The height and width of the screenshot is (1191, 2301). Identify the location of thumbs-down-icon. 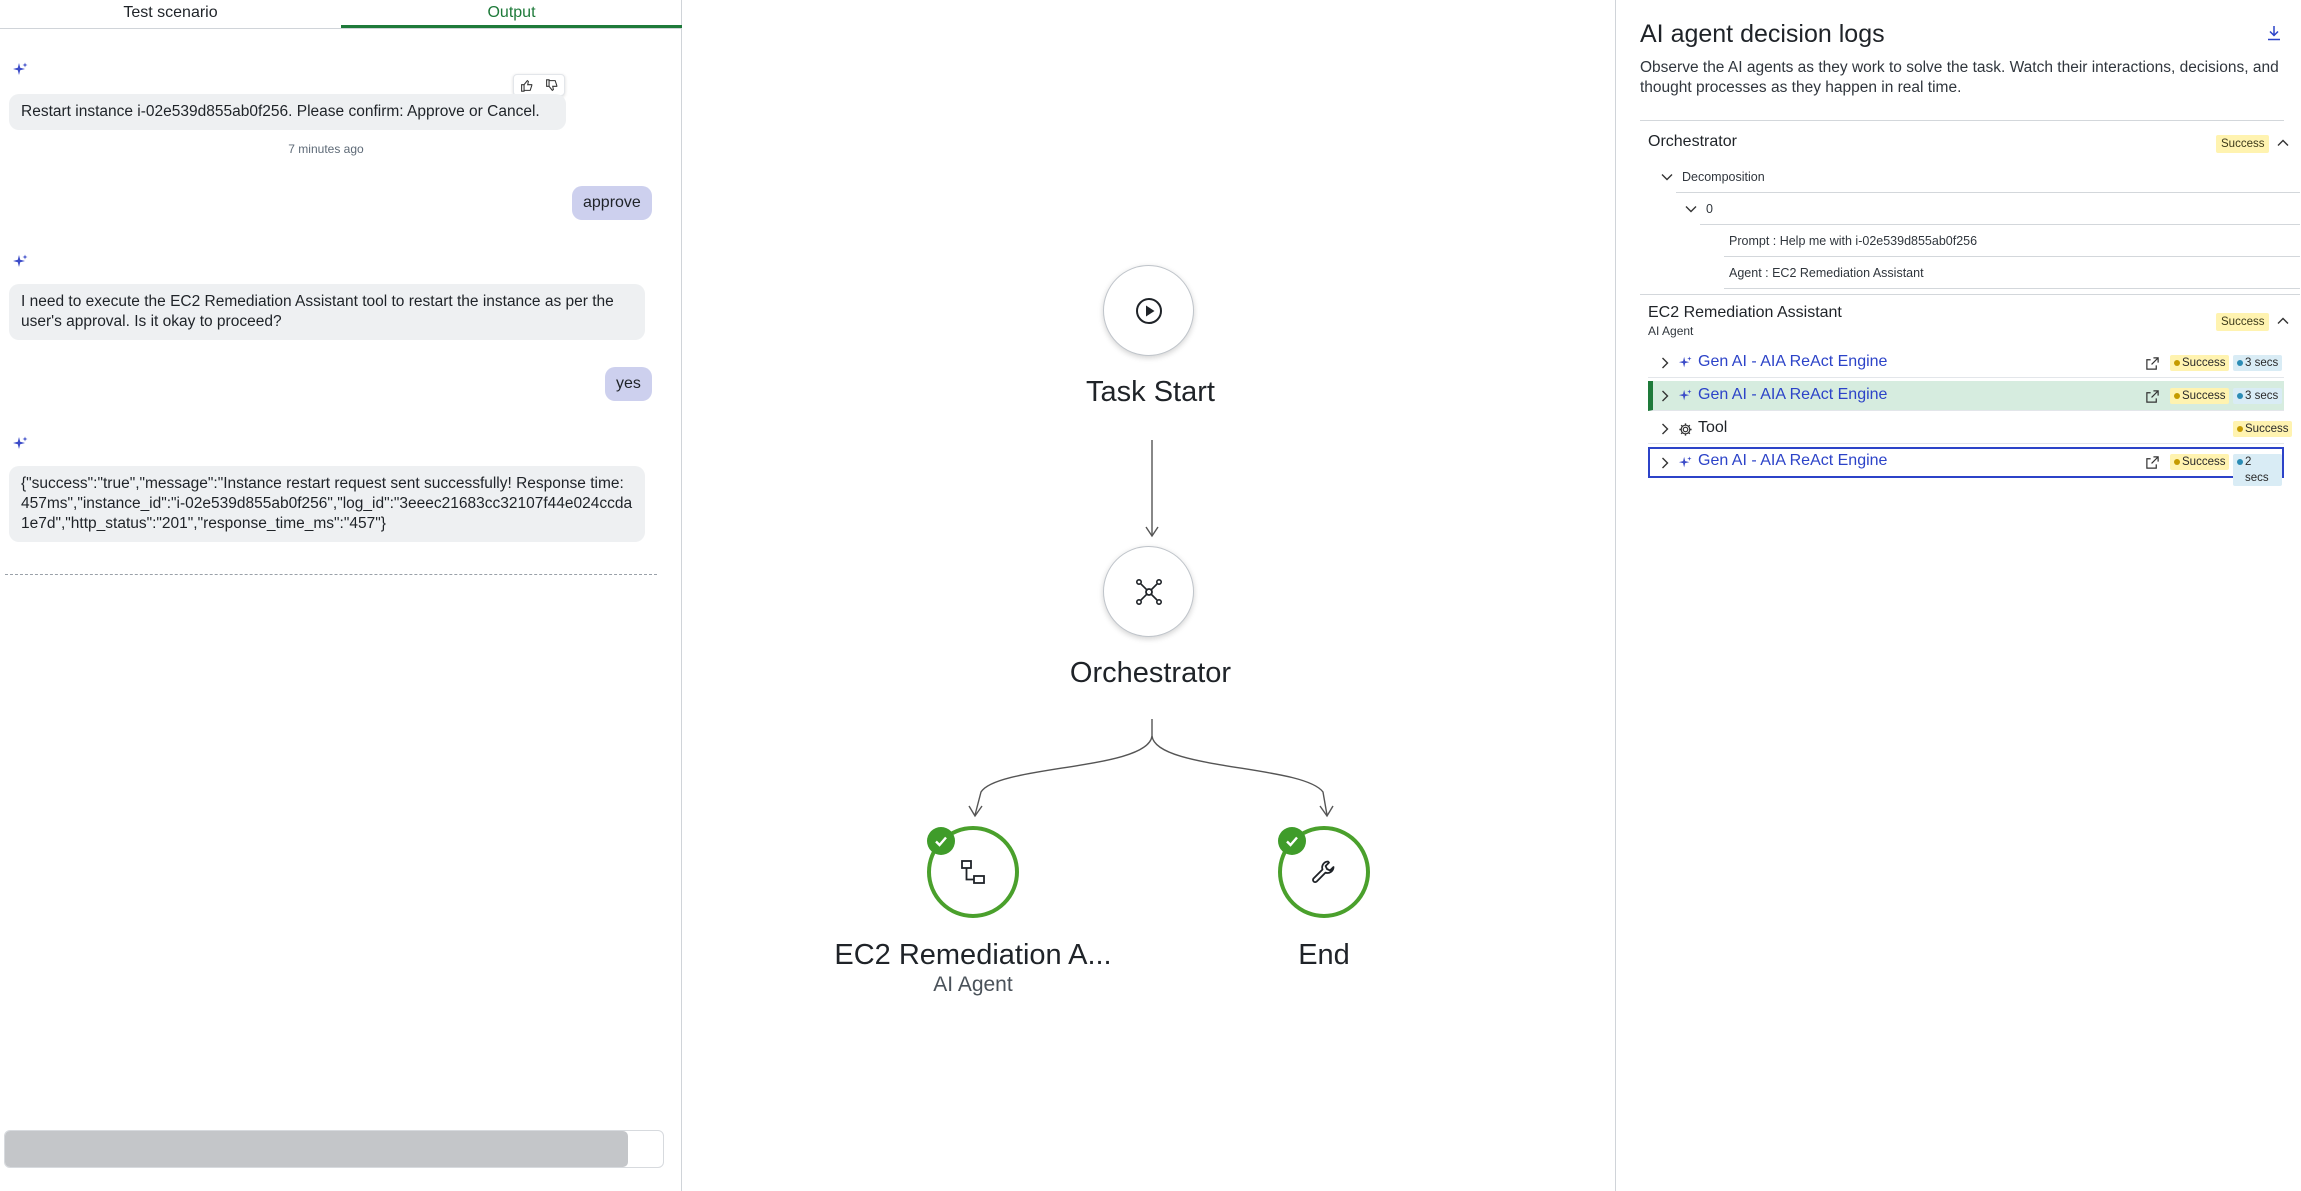
(551, 85).